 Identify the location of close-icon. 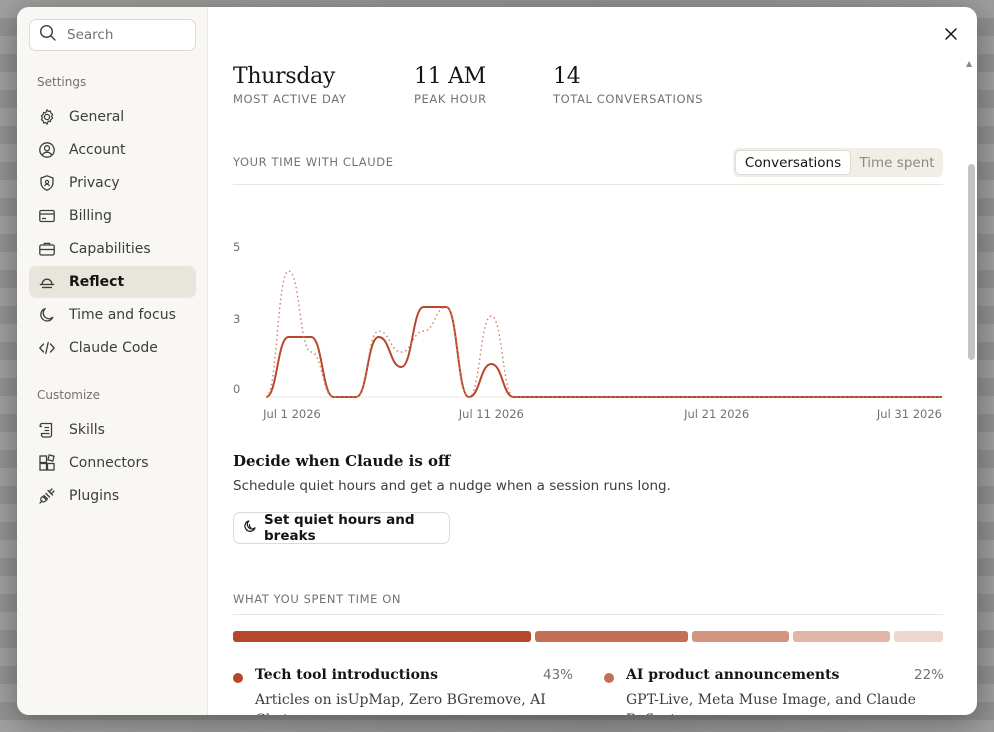
(951, 35).